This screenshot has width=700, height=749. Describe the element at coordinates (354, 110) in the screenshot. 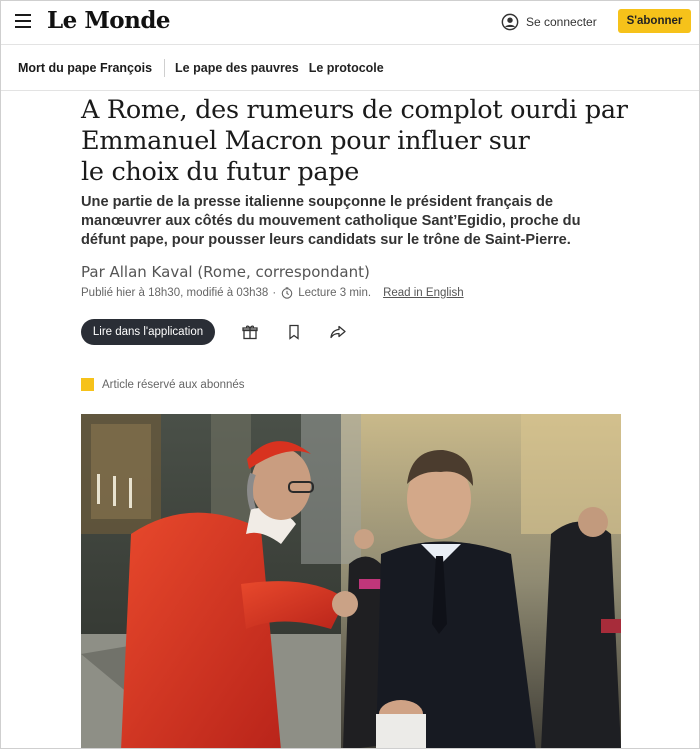

I see `title-line: A Rome, des rumeurs de complot ourdi par` at that location.